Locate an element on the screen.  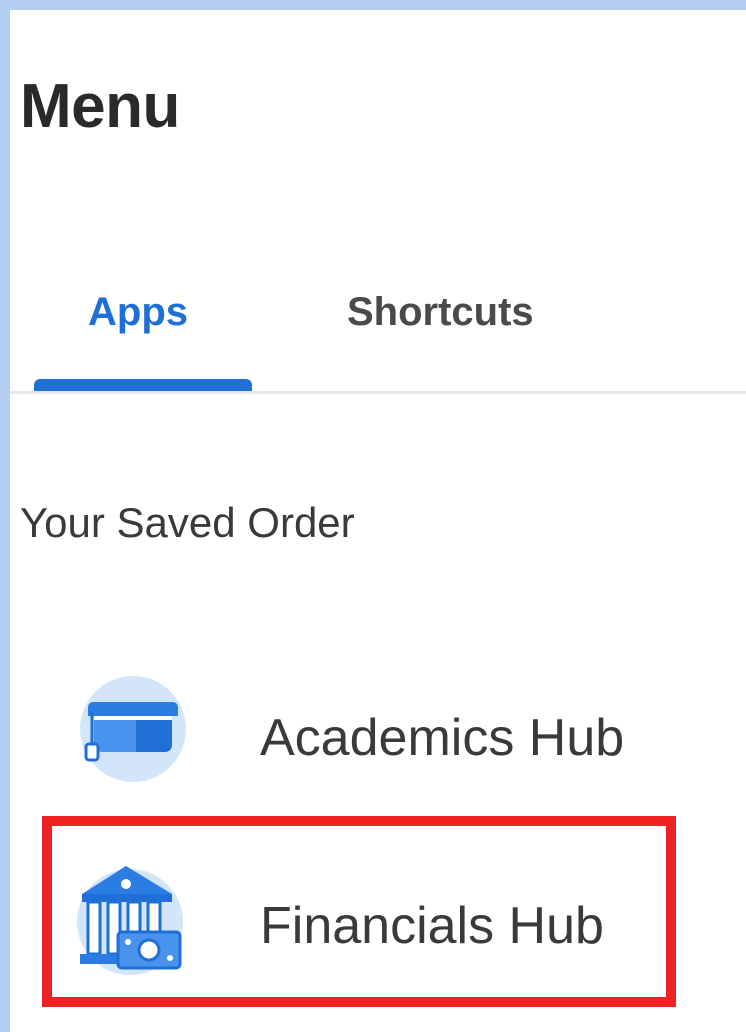
menu-title: Menu is located at coordinates (100, 106).